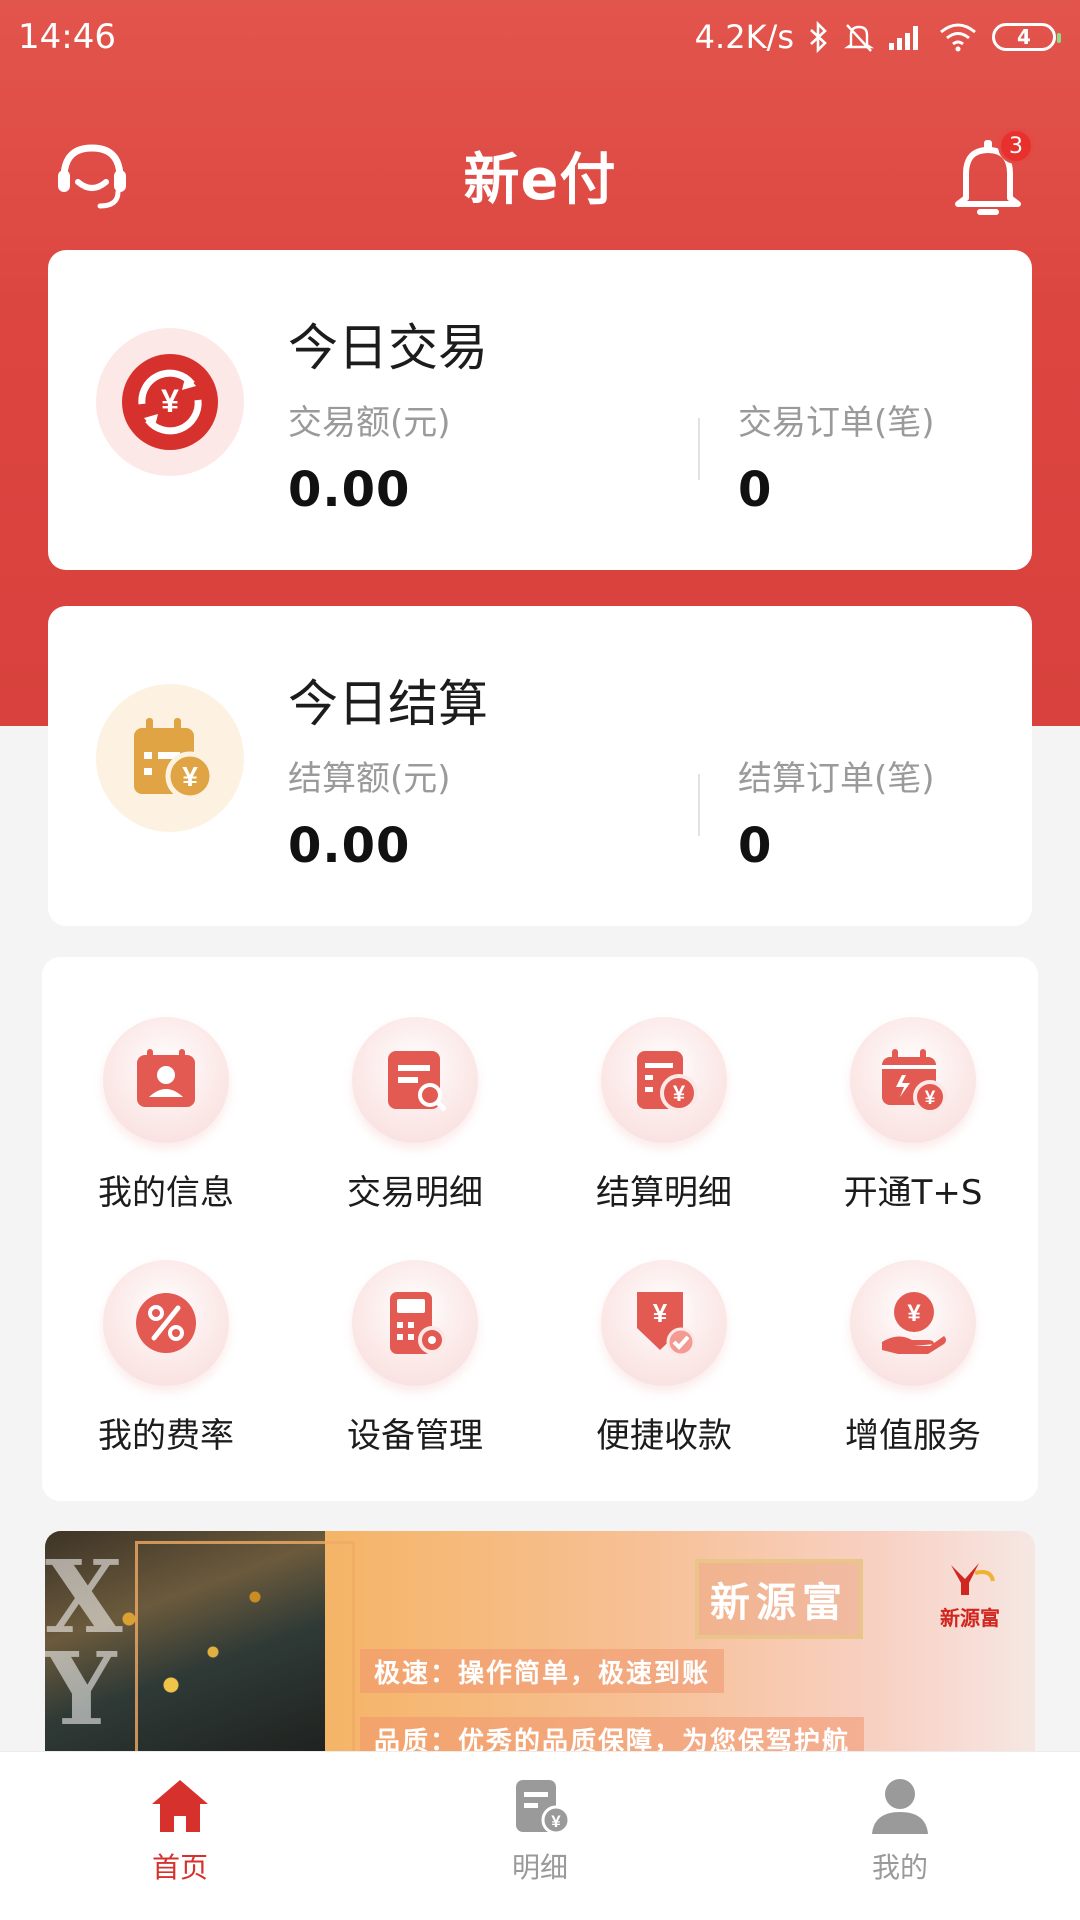 The width and height of the screenshot is (1080, 1920). I want to click on banner-frame, so click(245, 1646).